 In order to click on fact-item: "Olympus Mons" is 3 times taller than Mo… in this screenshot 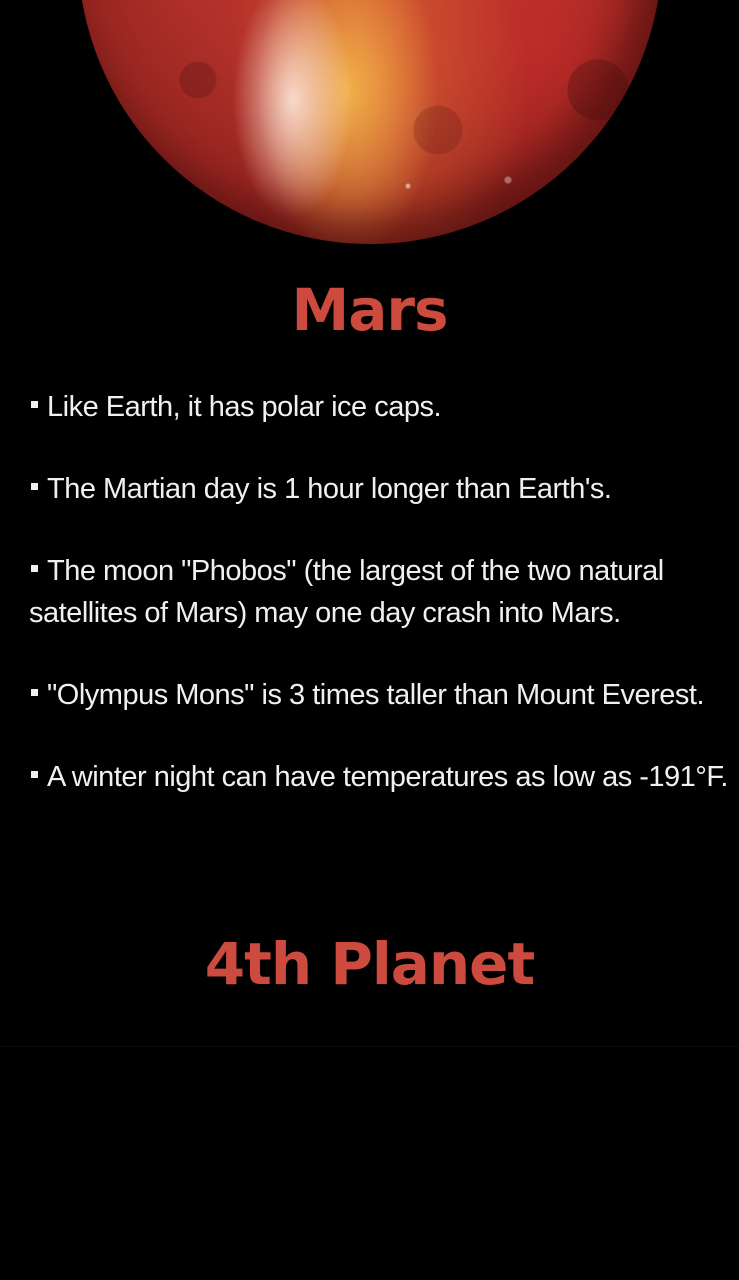, I will do `click(382, 695)`.